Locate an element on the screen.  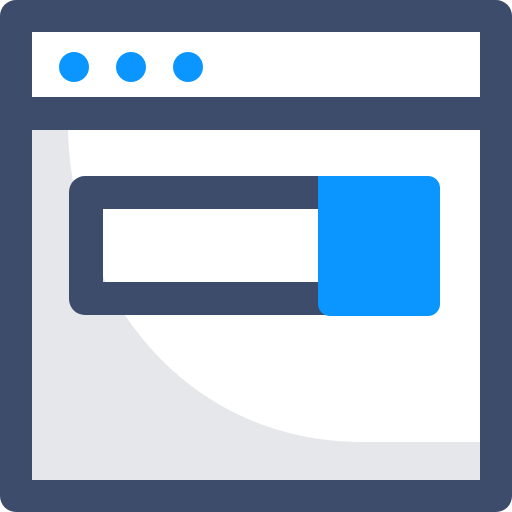
window-dot-3-icon is located at coordinates (188, 67).